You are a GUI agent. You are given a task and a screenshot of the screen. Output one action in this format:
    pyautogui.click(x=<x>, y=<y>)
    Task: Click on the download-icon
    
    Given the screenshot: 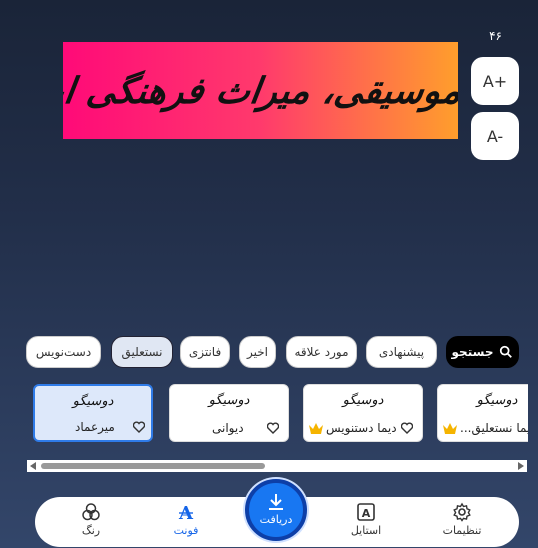 What is the action you would take?
    pyautogui.click(x=276, y=502)
    